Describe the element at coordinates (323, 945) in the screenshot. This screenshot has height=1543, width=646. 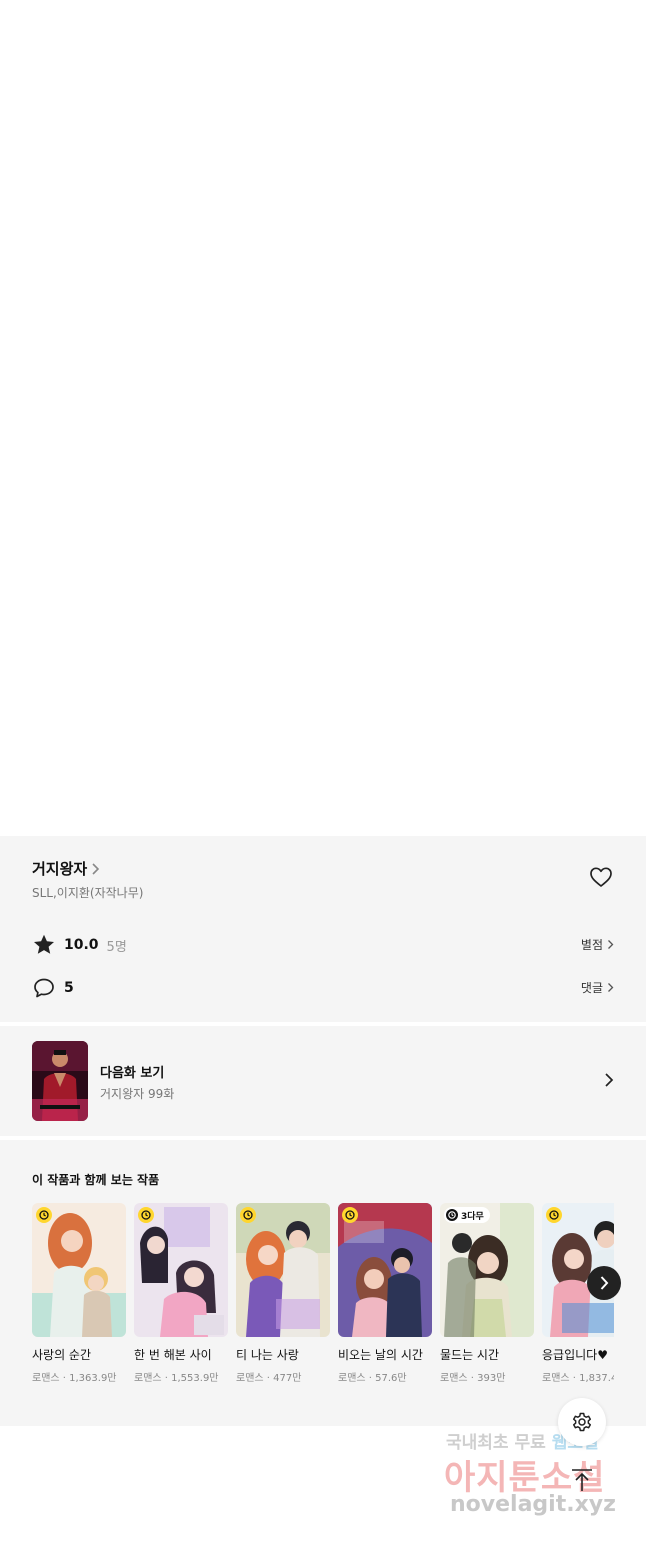
I see `rating-row: 10.0 5명 별점` at that location.